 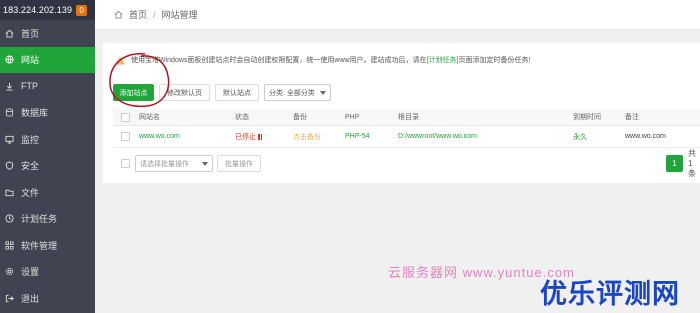 I want to click on row-checkbox, so click(x=125, y=136).